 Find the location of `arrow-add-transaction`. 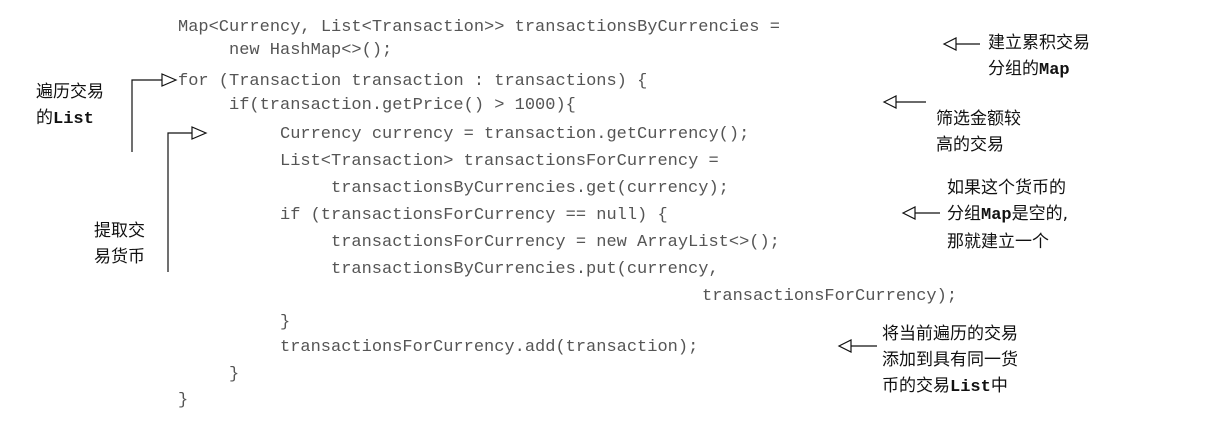

arrow-add-transaction is located at coordinates (857, 346).